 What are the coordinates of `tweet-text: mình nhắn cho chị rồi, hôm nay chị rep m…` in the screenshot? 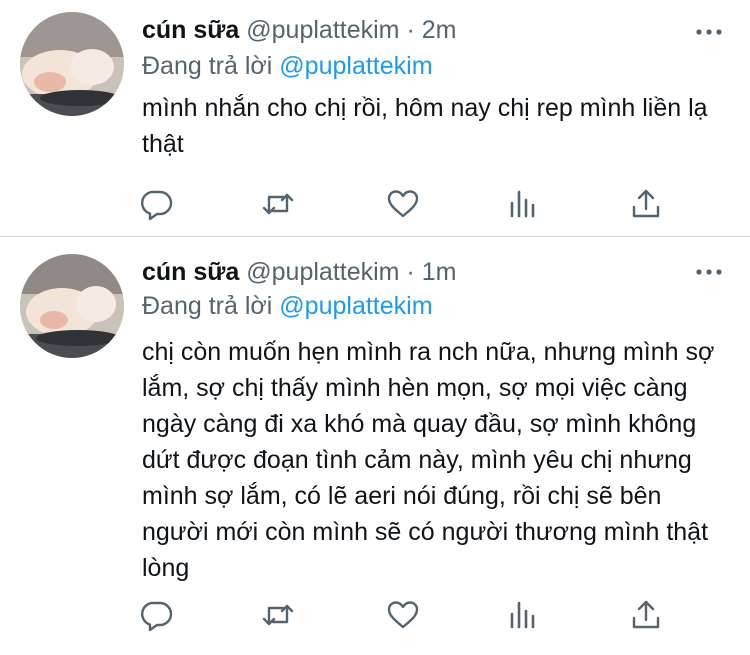 It's located at (425, 126).